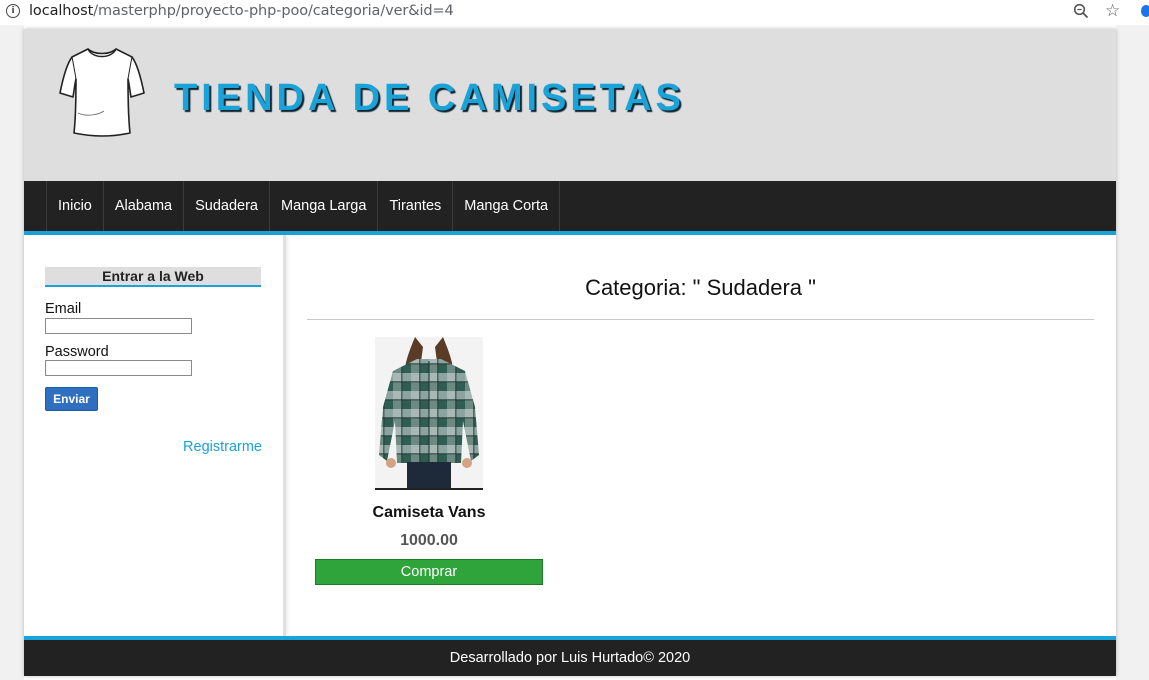  What do you see at coordinates (118, 326) in the screenshot?
I see `email-field` at bounding box center [118, 326].